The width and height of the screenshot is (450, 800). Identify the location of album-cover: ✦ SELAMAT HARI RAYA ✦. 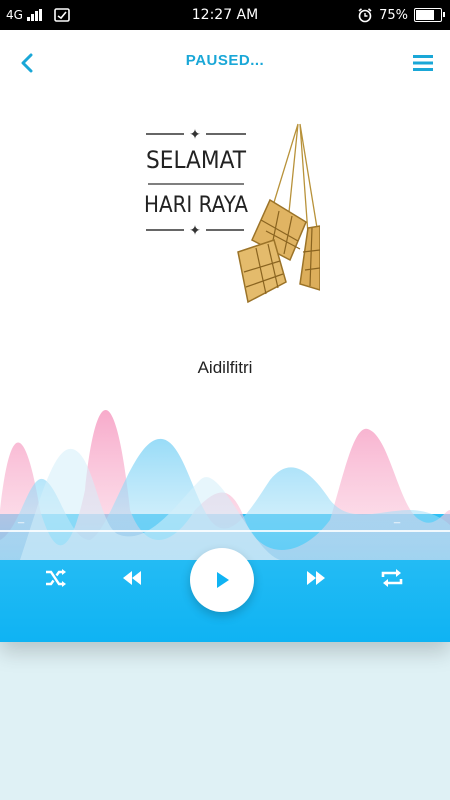
(230, 217).